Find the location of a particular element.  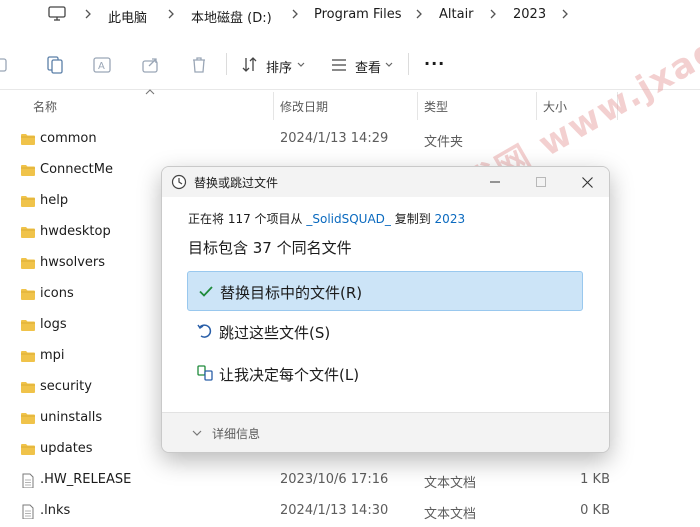

replace-files-label: 替换目标中的文件(R) is located at coordinates (291, 293).